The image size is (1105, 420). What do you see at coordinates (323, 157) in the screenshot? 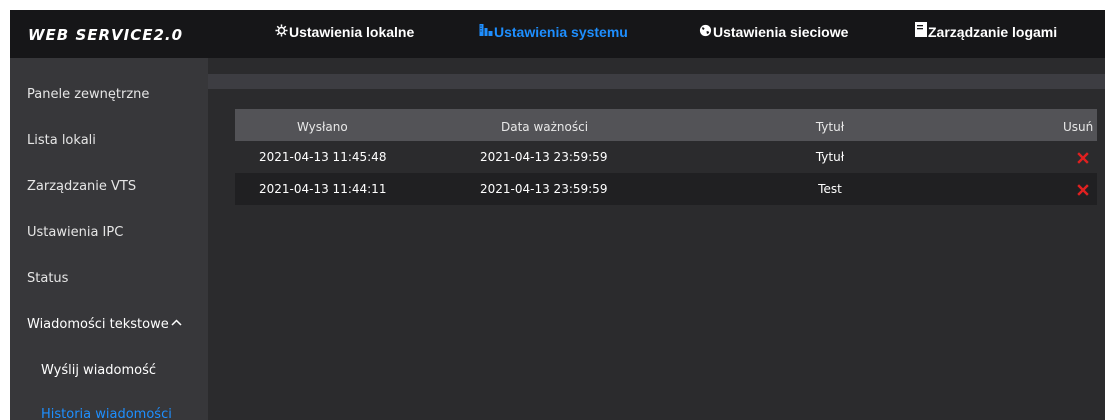
I see `cell-sent: 2021-04-13 11:45:48` at bounding box center [323, 157].